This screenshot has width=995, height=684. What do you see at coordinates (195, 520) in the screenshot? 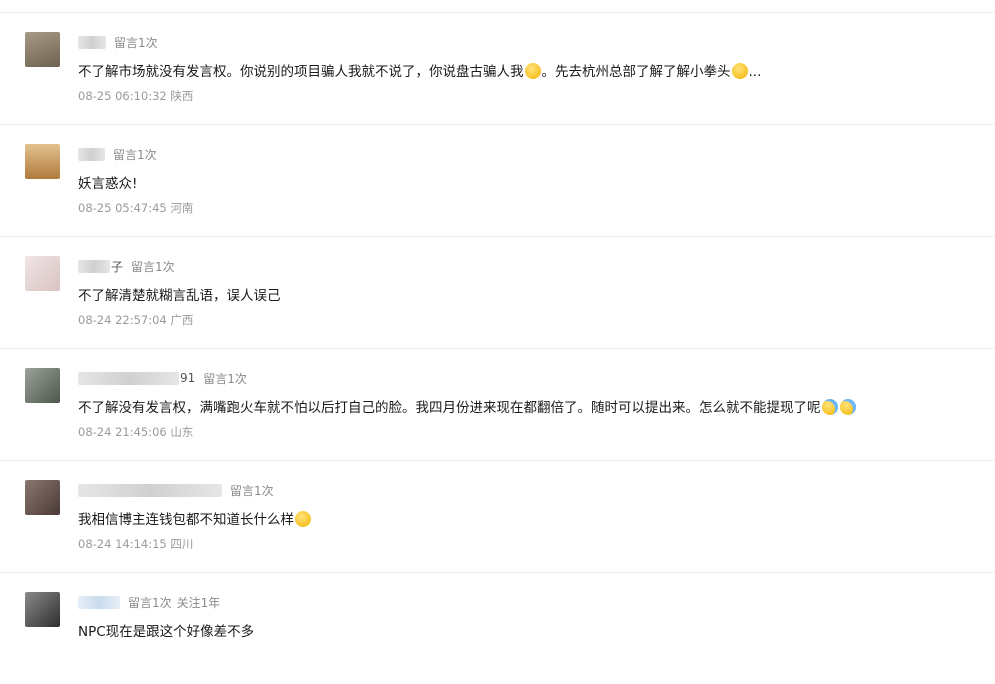
I see `comment-text: 我相信博主连钱包都不知道长什么样` at bounding box center [195, 520].